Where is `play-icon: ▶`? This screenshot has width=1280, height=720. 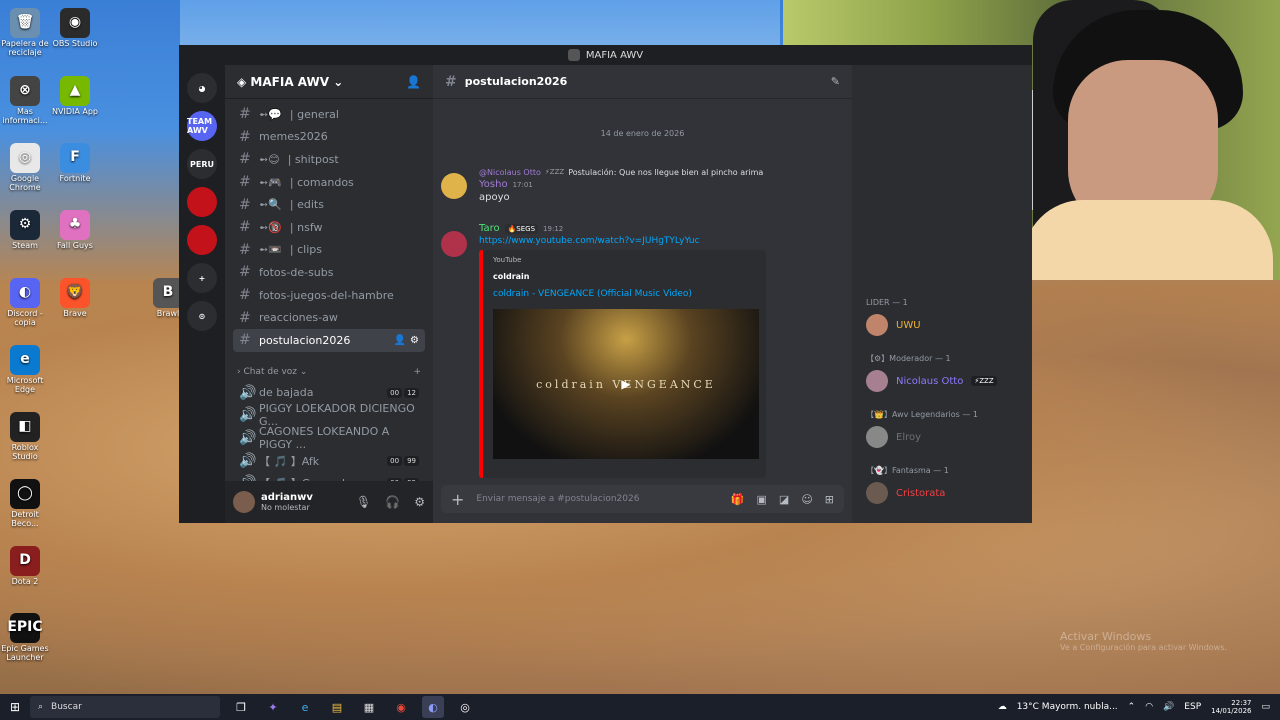
play-icon: ▶ is located at coordinates (625, 384).